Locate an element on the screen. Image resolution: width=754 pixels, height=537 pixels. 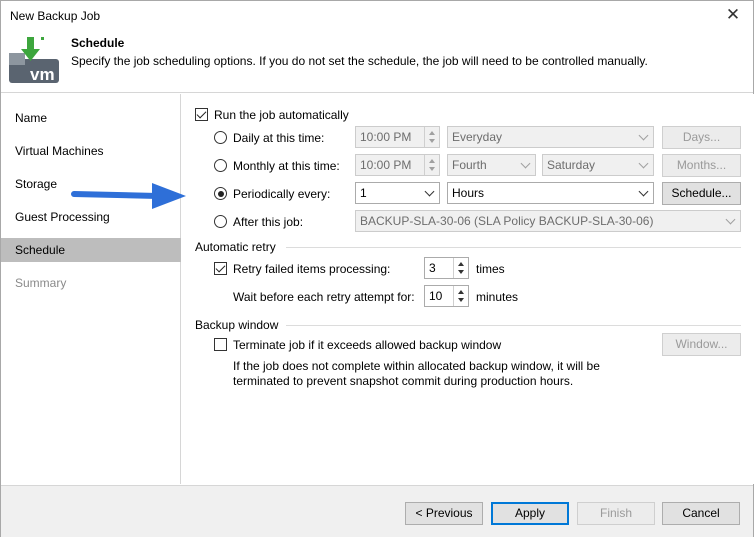
wait-retry-label: Wait before each retry attempt for: is located at coordinates (324, 297).